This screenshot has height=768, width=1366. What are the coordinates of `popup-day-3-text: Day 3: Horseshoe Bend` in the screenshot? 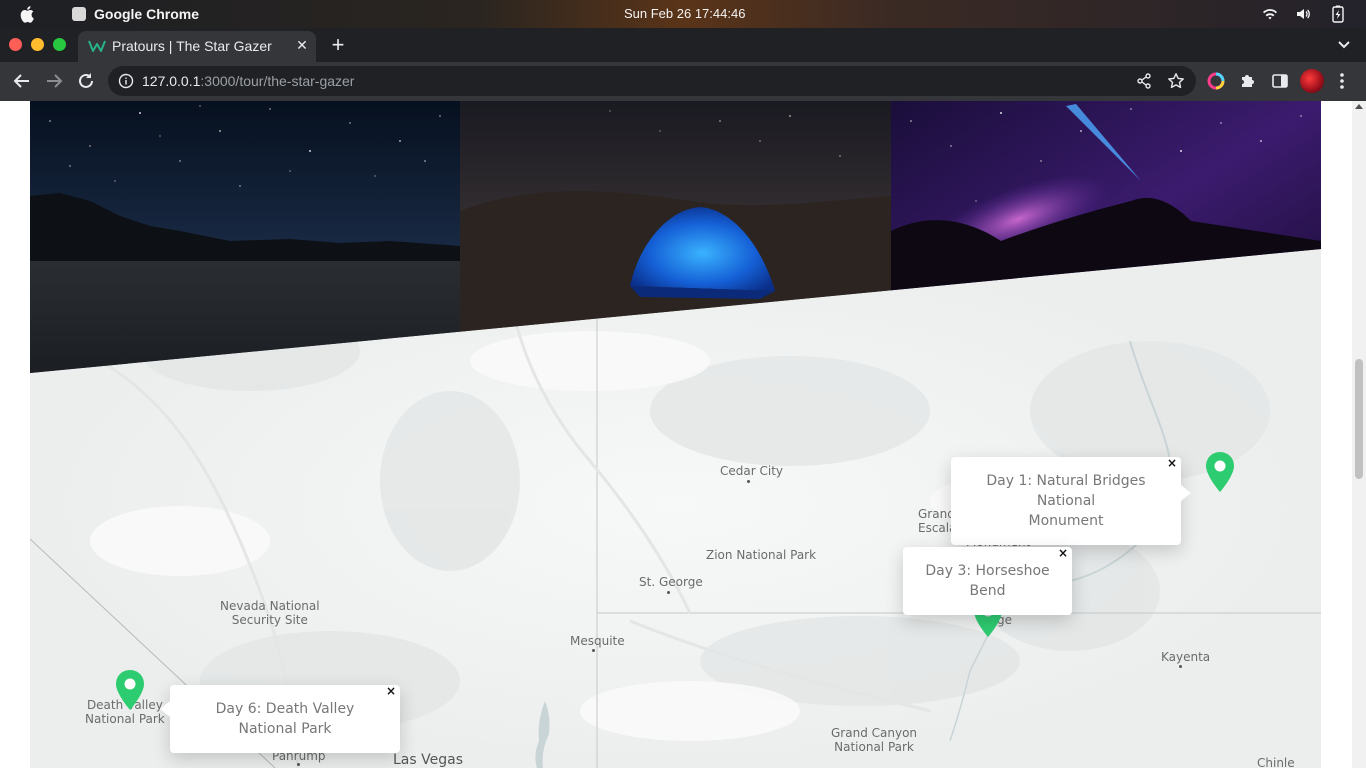 It's located at (987, 581).